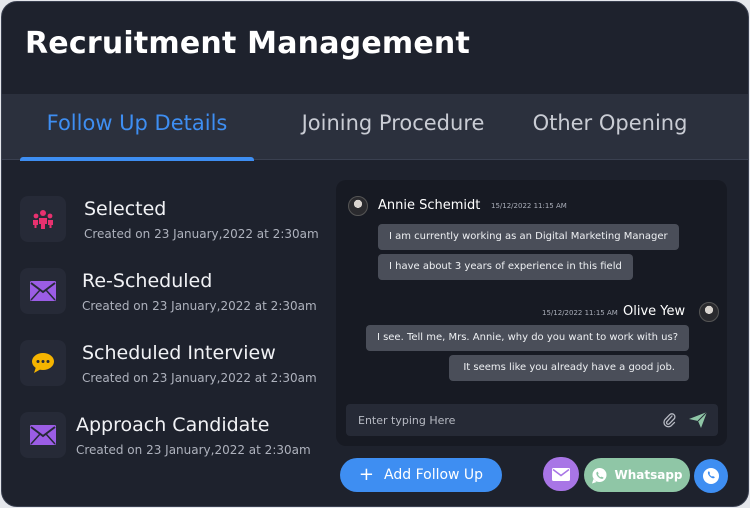  Describe the element at coordinates (496, 420) in the screenshot. I see `message-input` at that location.